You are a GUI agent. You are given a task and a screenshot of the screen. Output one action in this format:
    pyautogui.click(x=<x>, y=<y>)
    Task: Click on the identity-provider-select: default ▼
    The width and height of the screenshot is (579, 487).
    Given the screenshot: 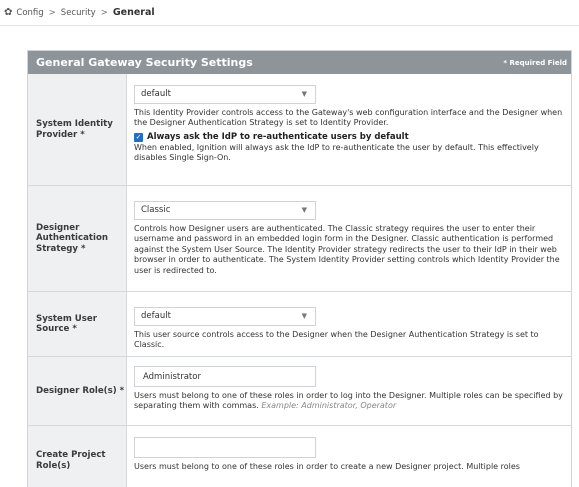 What is the action you would take?
    pyautogui.click(x=225, y=94)
    